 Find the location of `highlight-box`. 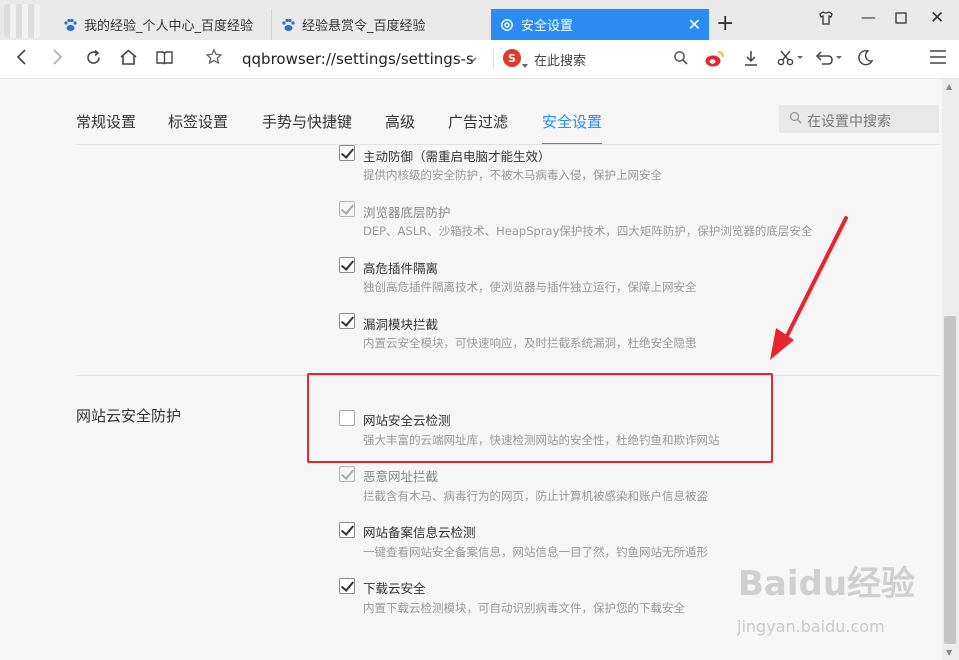

highlight-box is located at coordinates (540, 418).